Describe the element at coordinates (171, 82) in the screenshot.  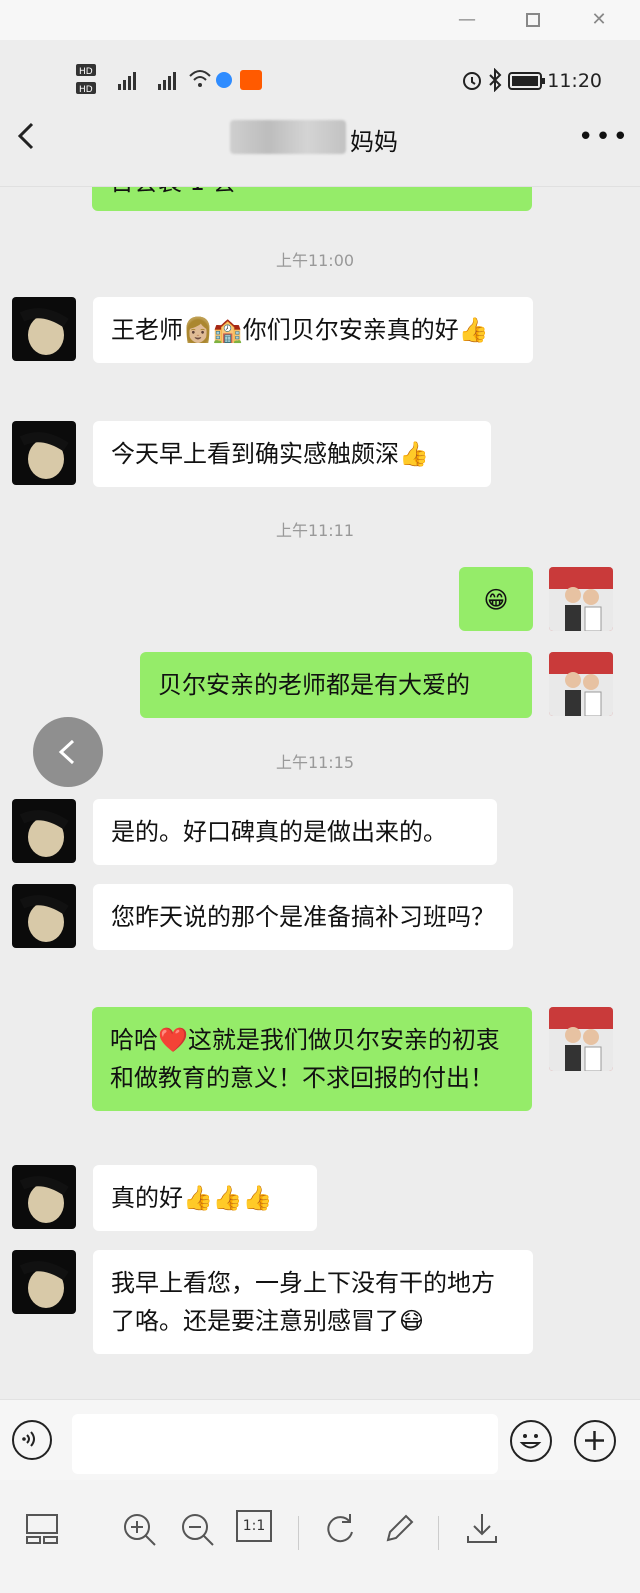
I see `signal-icon: HD HD` at that location.